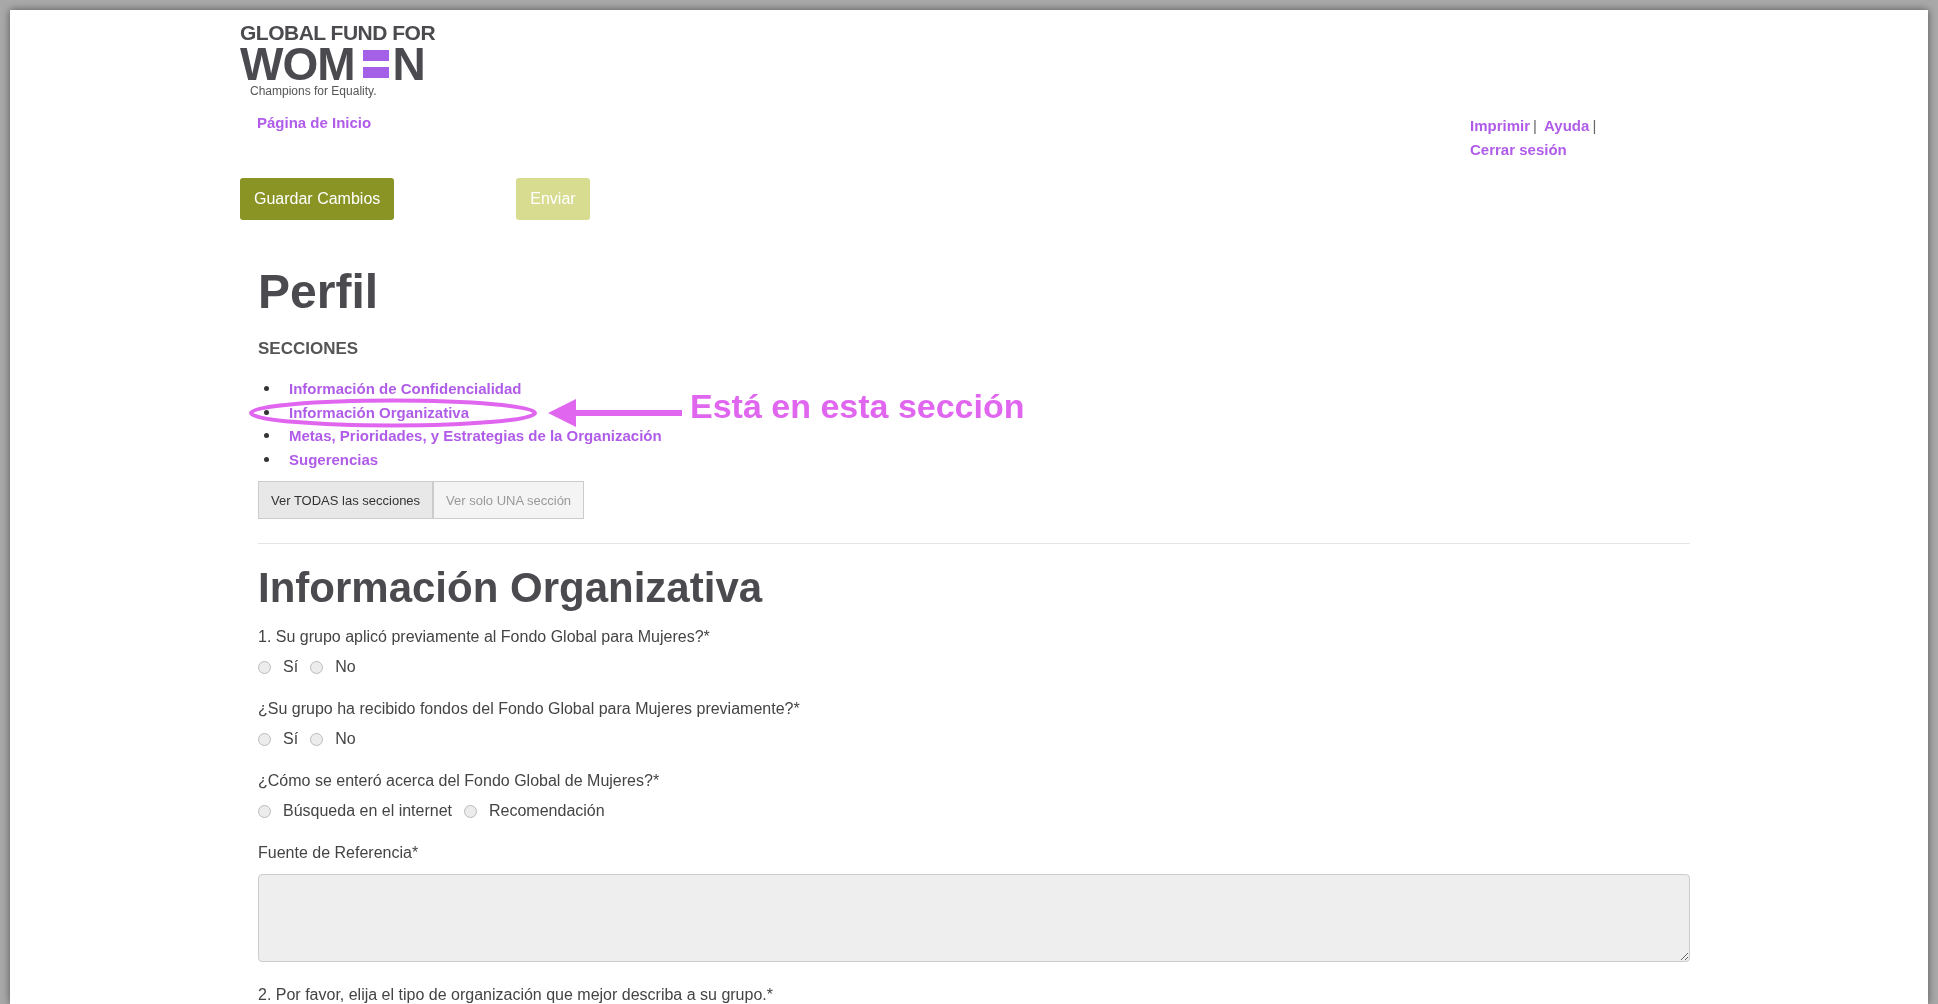 The width and height of the screenshot is (1938, 1004). Describe the element at coordinates (1518, 150) in the screenshot. I see `utility-link: Cerrar sesión` at that location.